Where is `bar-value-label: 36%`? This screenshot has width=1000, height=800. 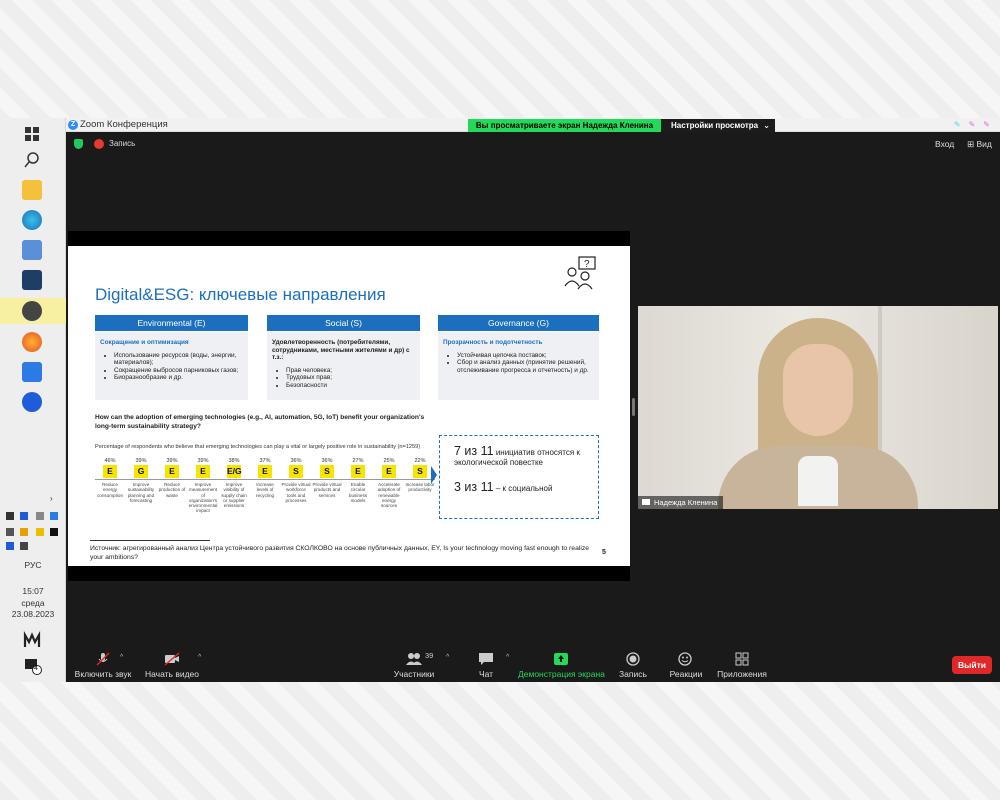
bar-value-label: 36% is located at coordinates (327, 461).